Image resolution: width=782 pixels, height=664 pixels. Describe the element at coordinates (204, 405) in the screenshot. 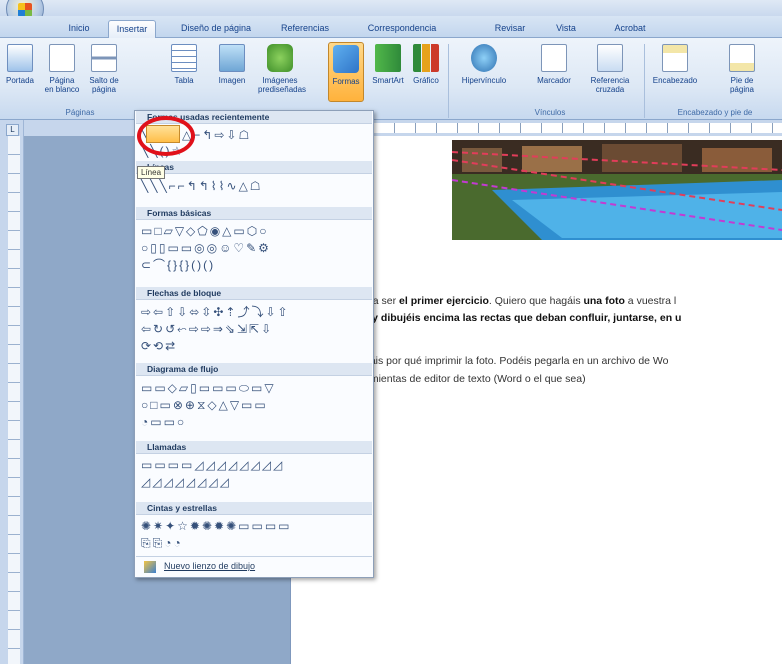

I see `shape-row: ○□▭⊗⊕⧖◇△▽▭▭` at that location.